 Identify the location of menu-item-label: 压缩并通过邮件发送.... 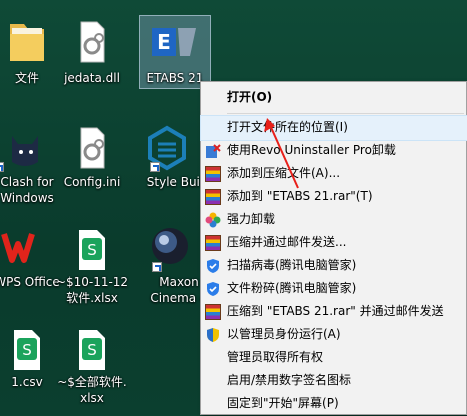
(287, 242).